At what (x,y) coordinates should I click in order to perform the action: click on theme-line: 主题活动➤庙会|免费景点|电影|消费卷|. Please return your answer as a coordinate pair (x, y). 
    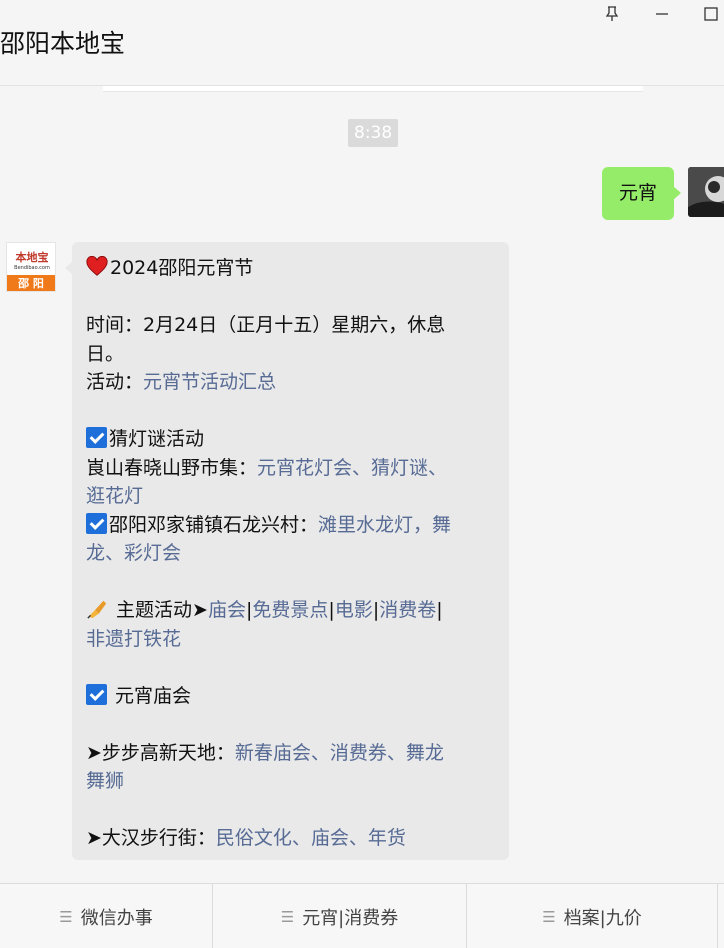
    Looking at the image, I should click on (290, 610).